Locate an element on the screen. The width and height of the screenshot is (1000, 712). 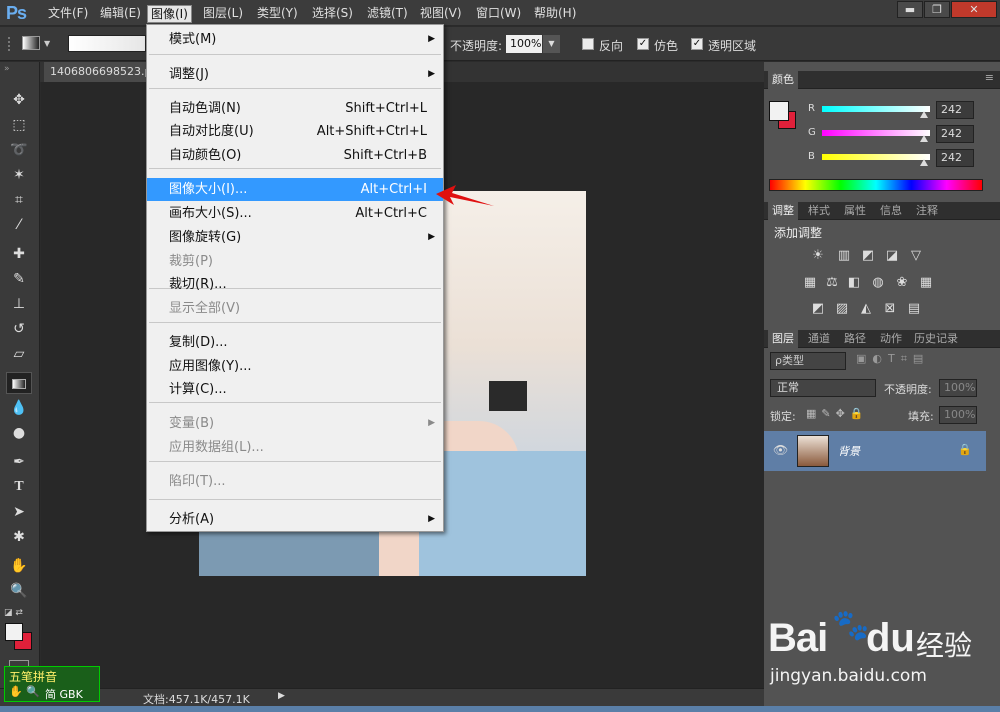
tab-color: 颜色 is located at coordinates (783, 80).